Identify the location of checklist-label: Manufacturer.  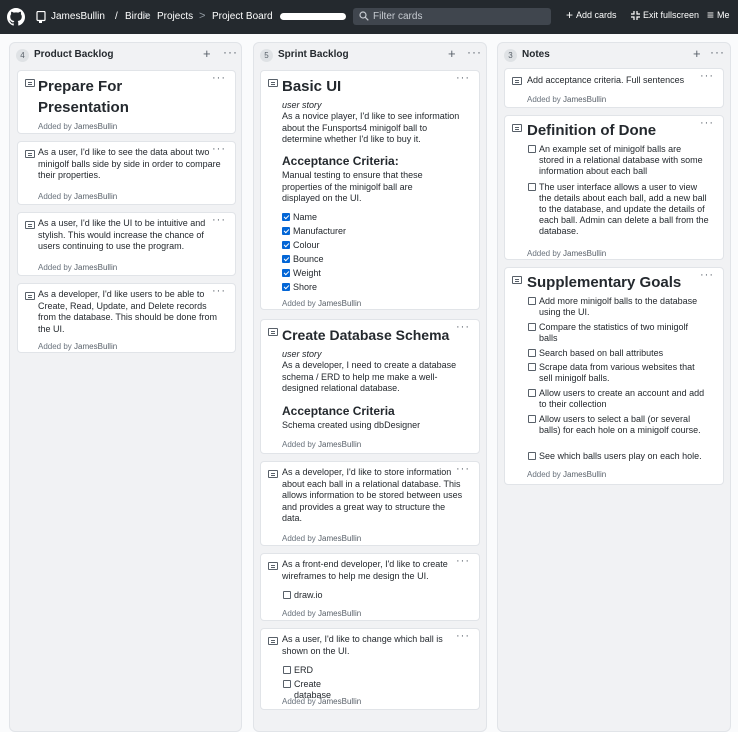
(320, 231).